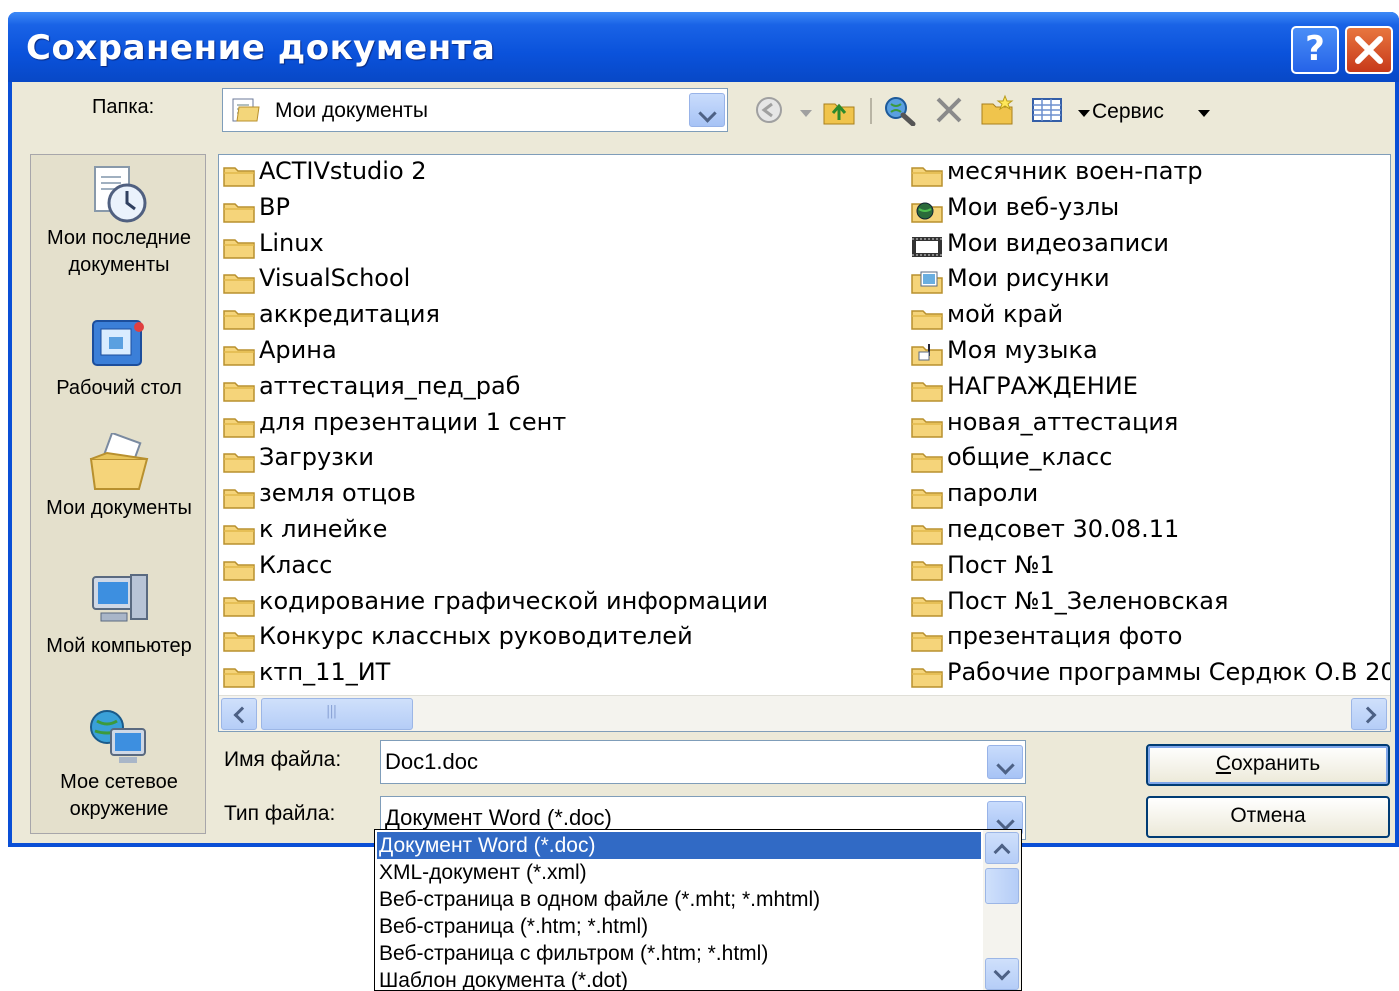  What do you see at coordinates (679, 926) in the screenshot?
I see `filetype-option: Веб-страница (*.htm; *.html)` at bounding box center [679, 926].